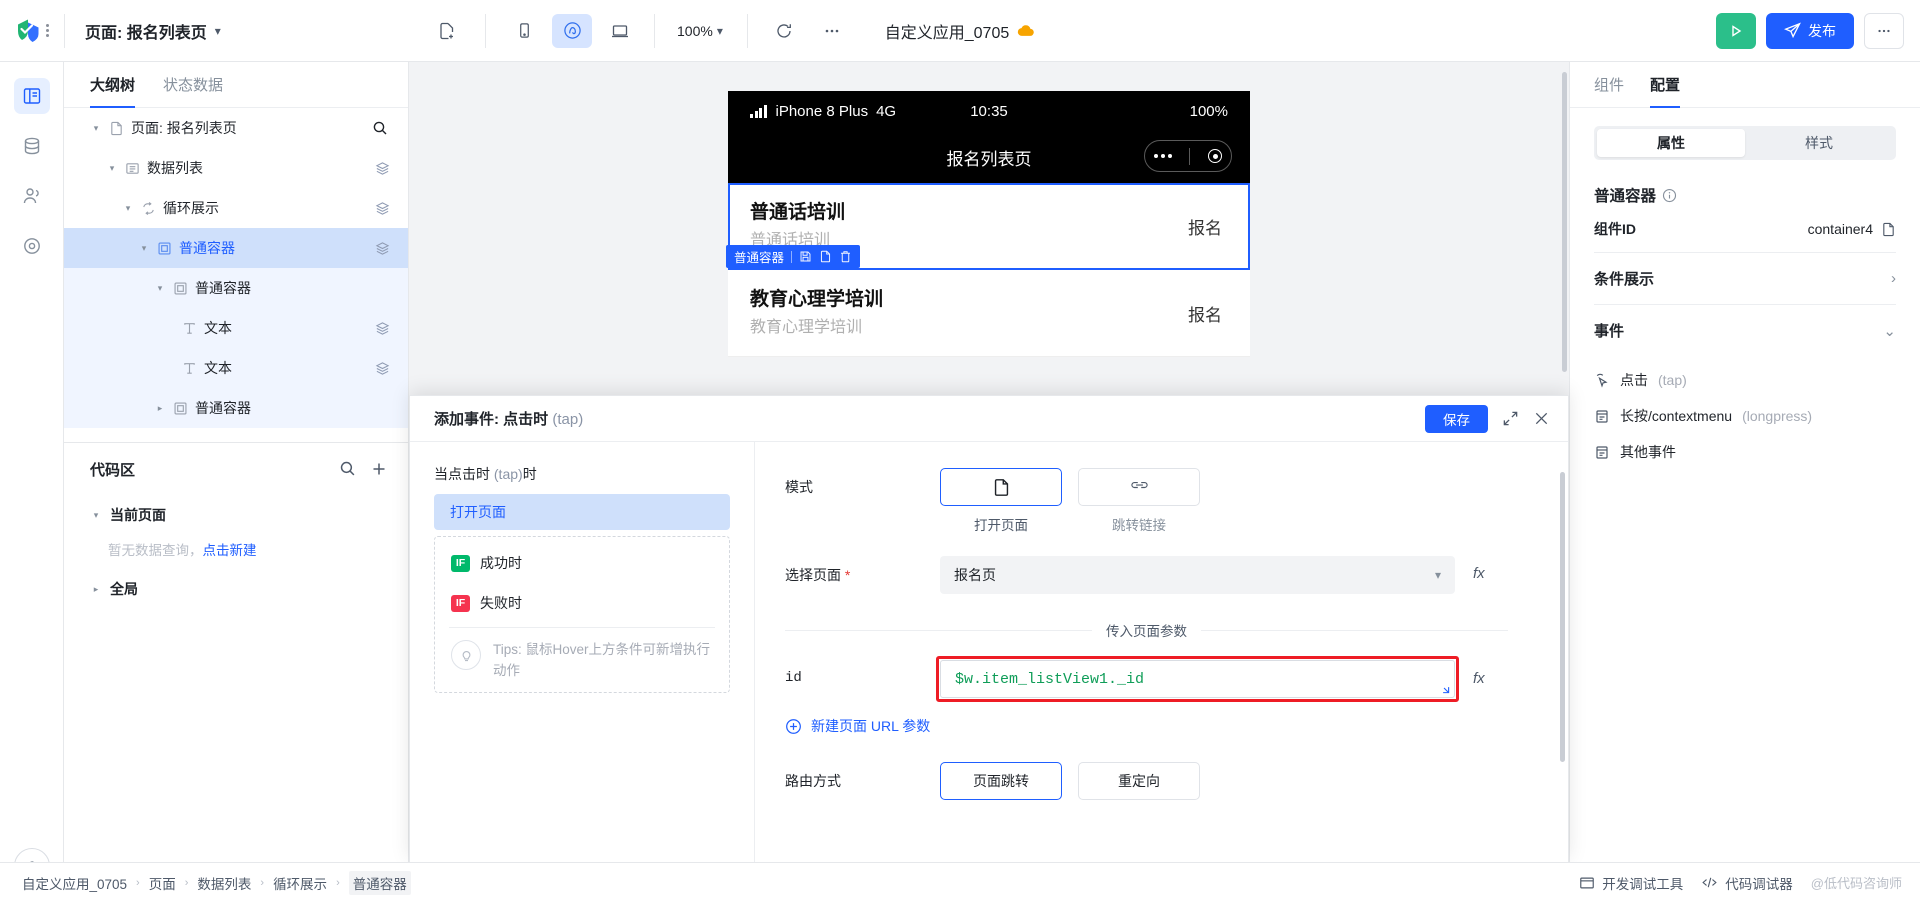 The height and width of the screenshot is (902, 1920). What do you see at coordinates (379, 469) in the screenshot?
I see `plus-icon` at bounding box center [379, 469].